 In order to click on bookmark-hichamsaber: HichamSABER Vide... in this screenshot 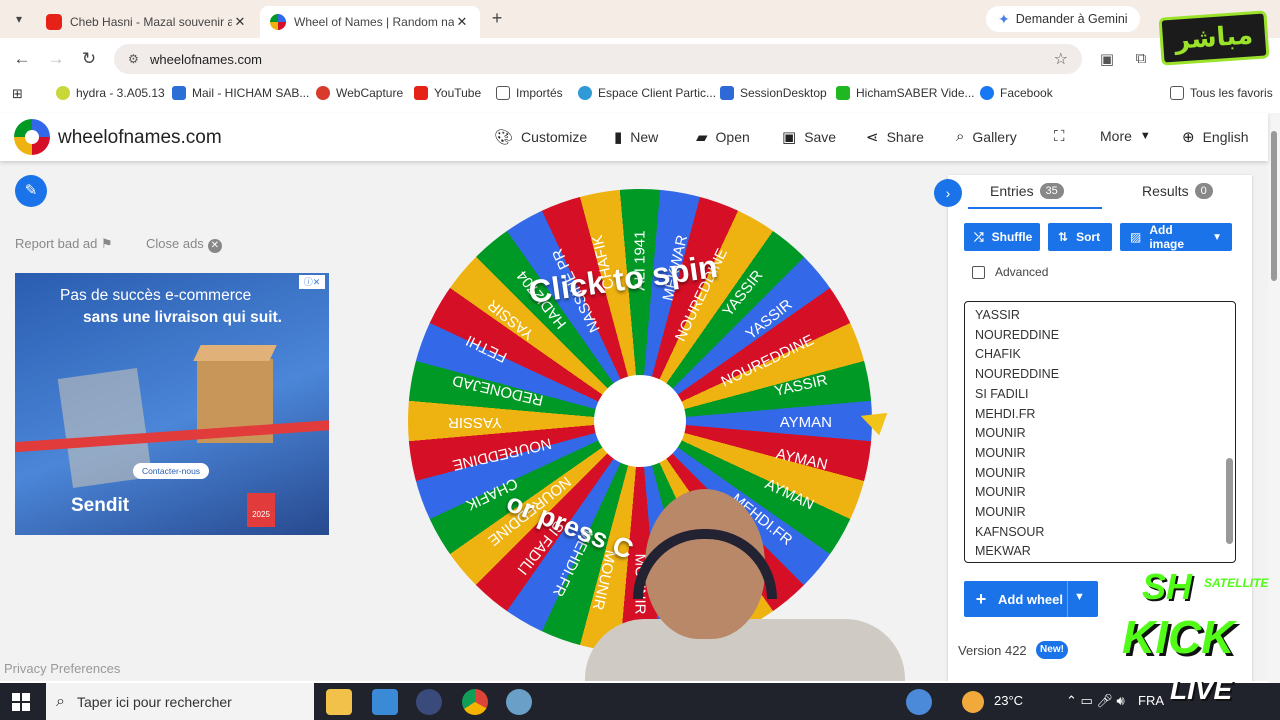, I will do `click(905, 93)`.